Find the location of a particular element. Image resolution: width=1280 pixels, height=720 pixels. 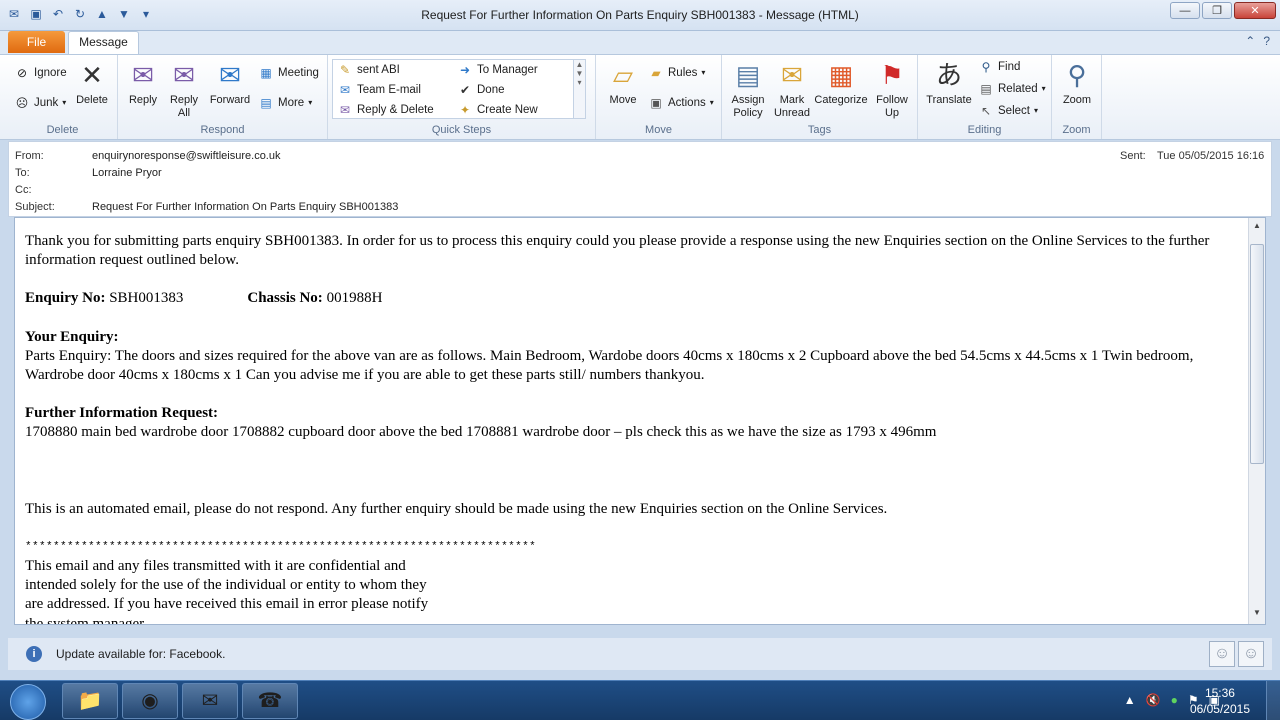

chassis-label: Chassis No: is located at coordinates (285, 298).